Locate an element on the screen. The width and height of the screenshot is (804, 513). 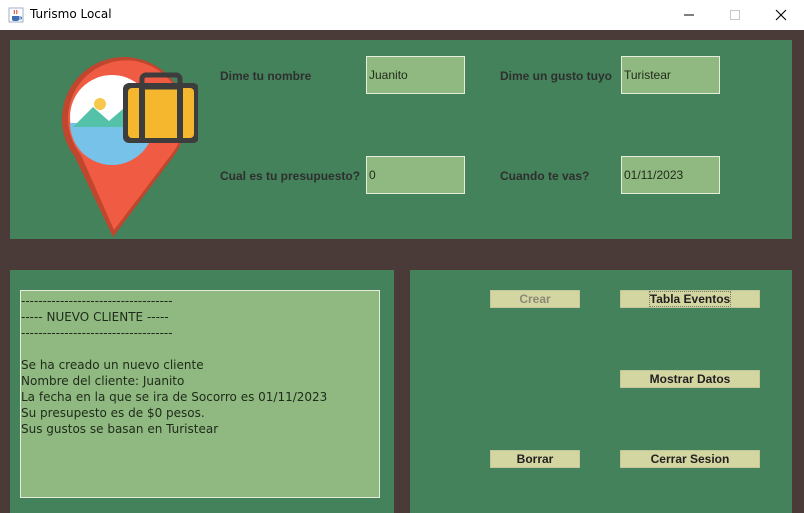
output-line: Se ha creado un nuevo cliente is located at coordinates (112, 365).